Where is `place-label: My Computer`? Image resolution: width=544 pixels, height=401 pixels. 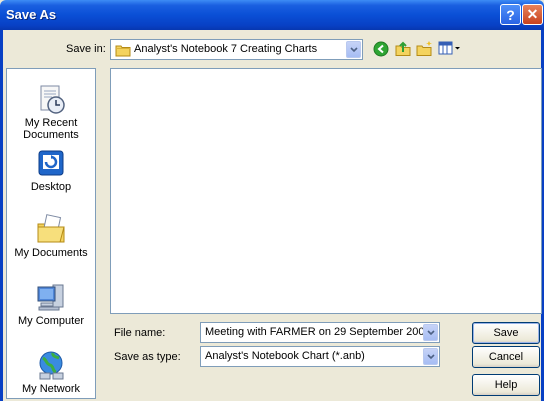
place-label: My Computer is located at coordinates (51, 321).